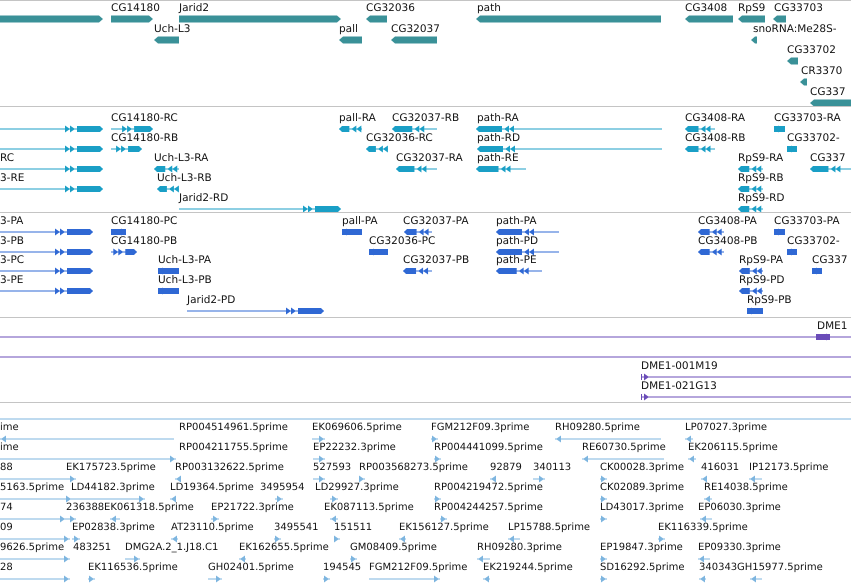  What do you see at coordinates (715, 118) in the screenshot?
I see `feature-label: CG3408-RA` at bounding box center [715, 118].